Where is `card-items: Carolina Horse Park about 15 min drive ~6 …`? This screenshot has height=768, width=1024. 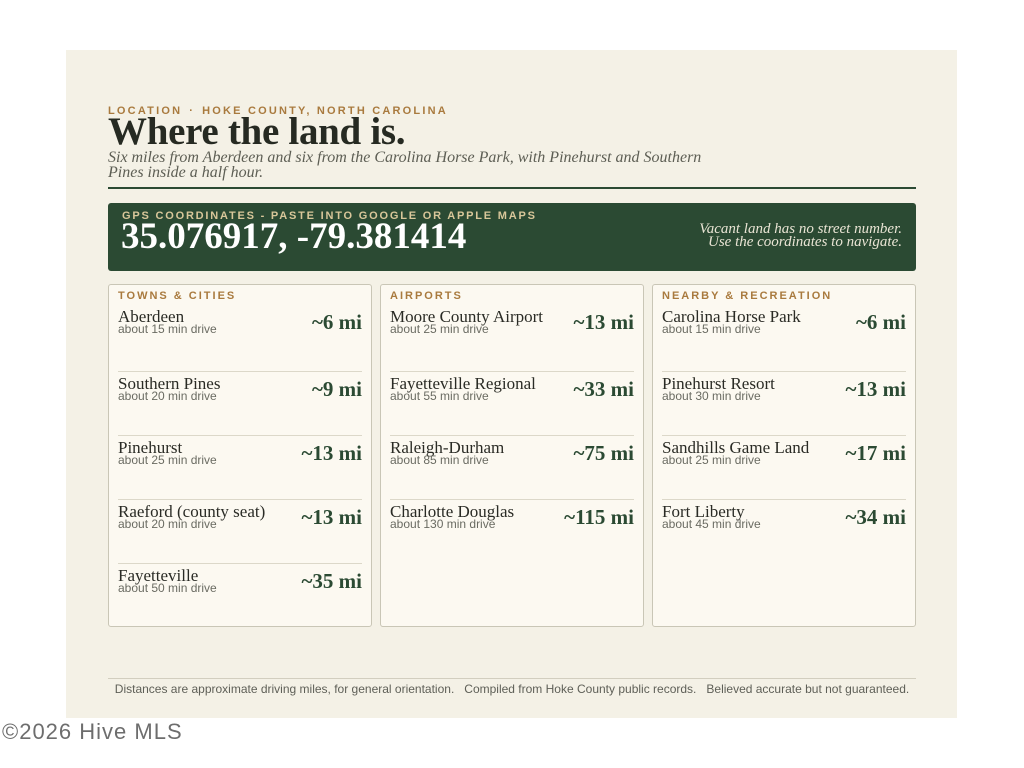
card-items: Carolina Horse Park about 15 min drive ~6 … is located at coordinates (784, 435).